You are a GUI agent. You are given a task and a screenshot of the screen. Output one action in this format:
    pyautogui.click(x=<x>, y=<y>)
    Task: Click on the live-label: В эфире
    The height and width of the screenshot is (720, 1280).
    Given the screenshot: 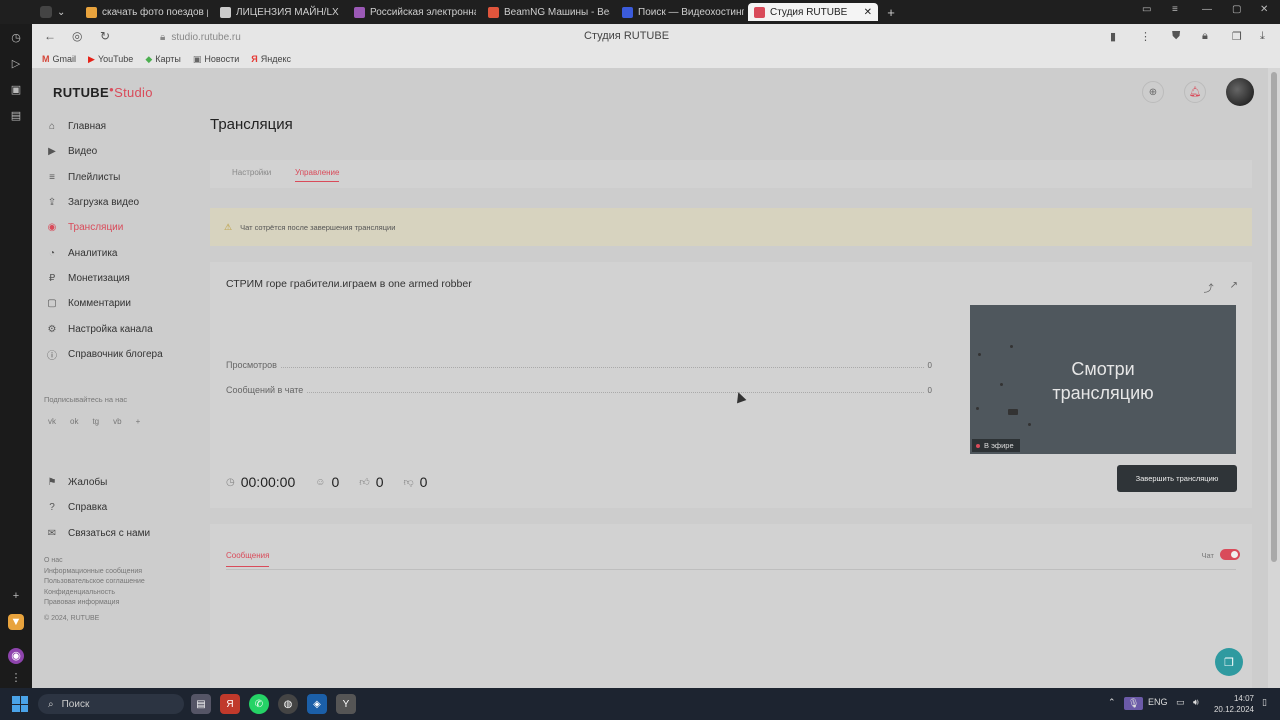 What is the action you would take?
    pyautogui.click(x=999, y=445)
    